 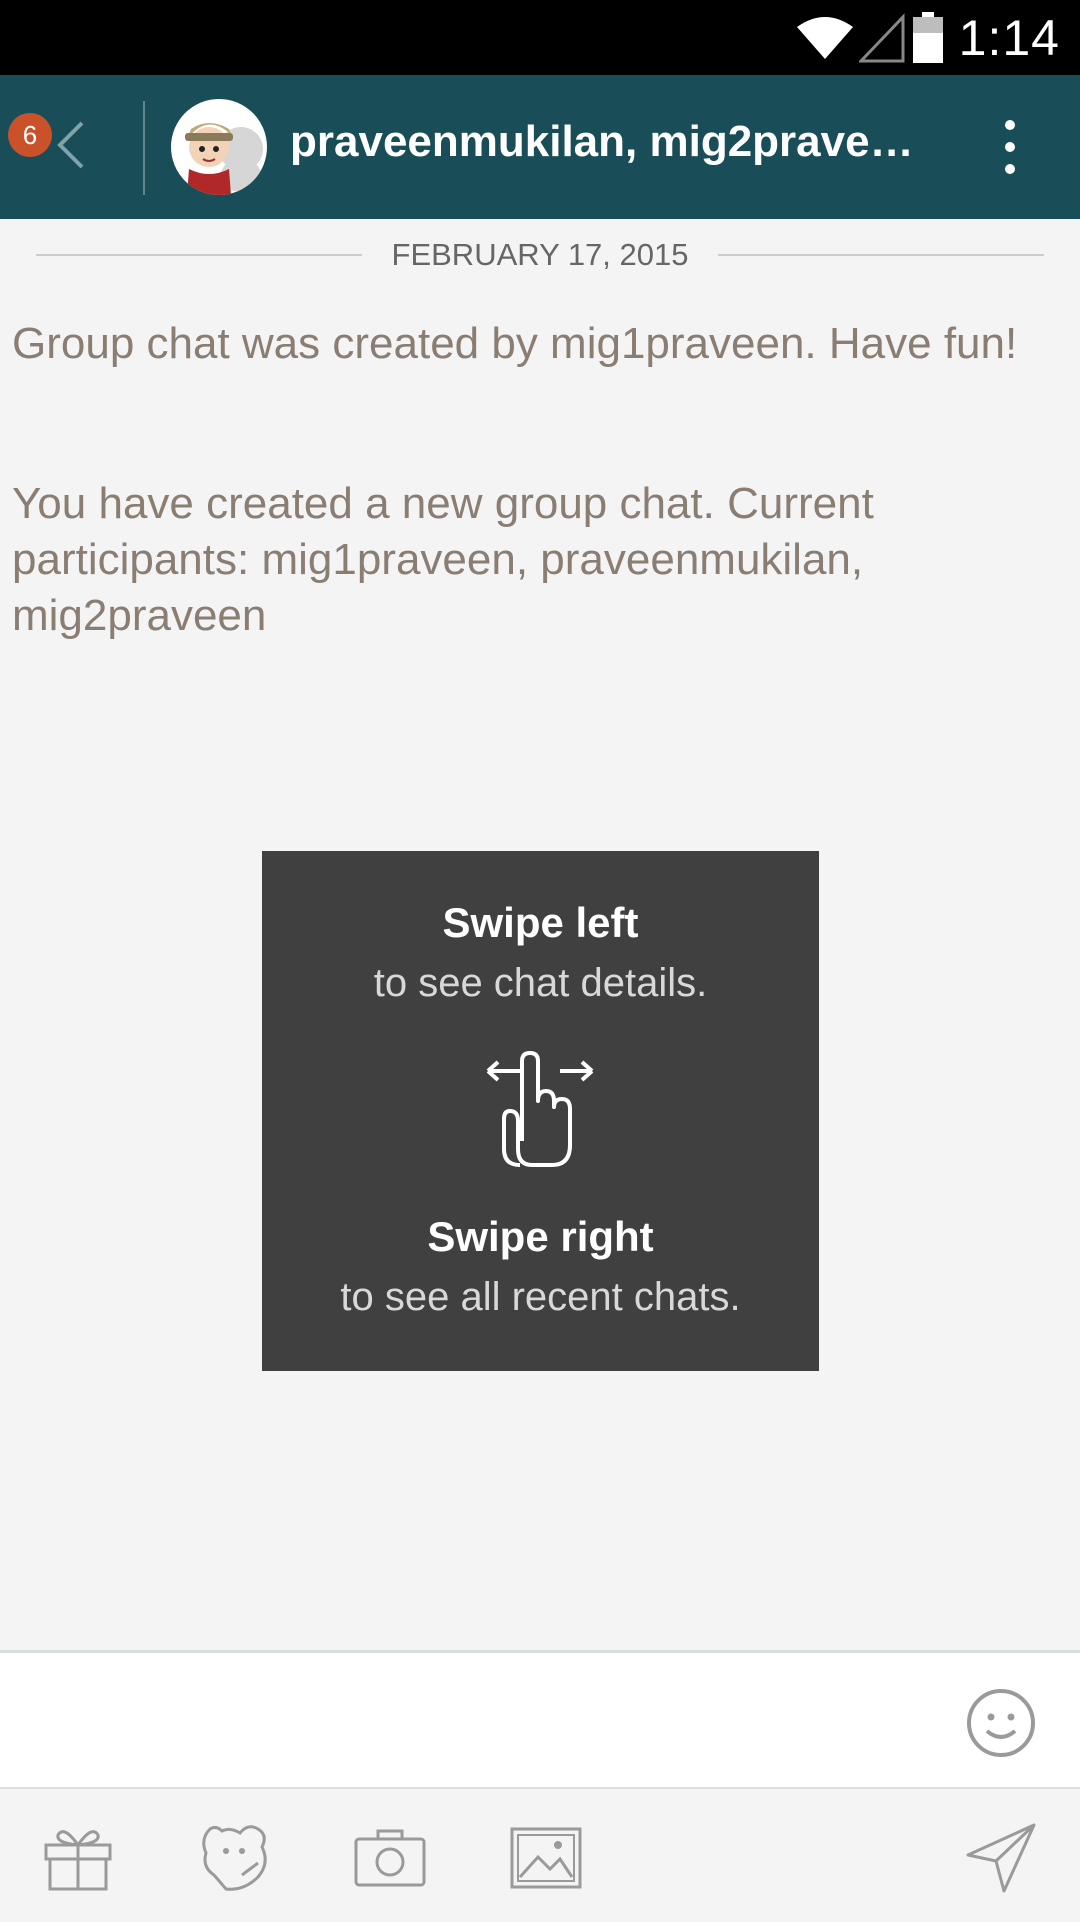 What do you see at coordinates (390, 1857) in the screenshot?
I see `camera-icon` at bounding box center [390, 1857].